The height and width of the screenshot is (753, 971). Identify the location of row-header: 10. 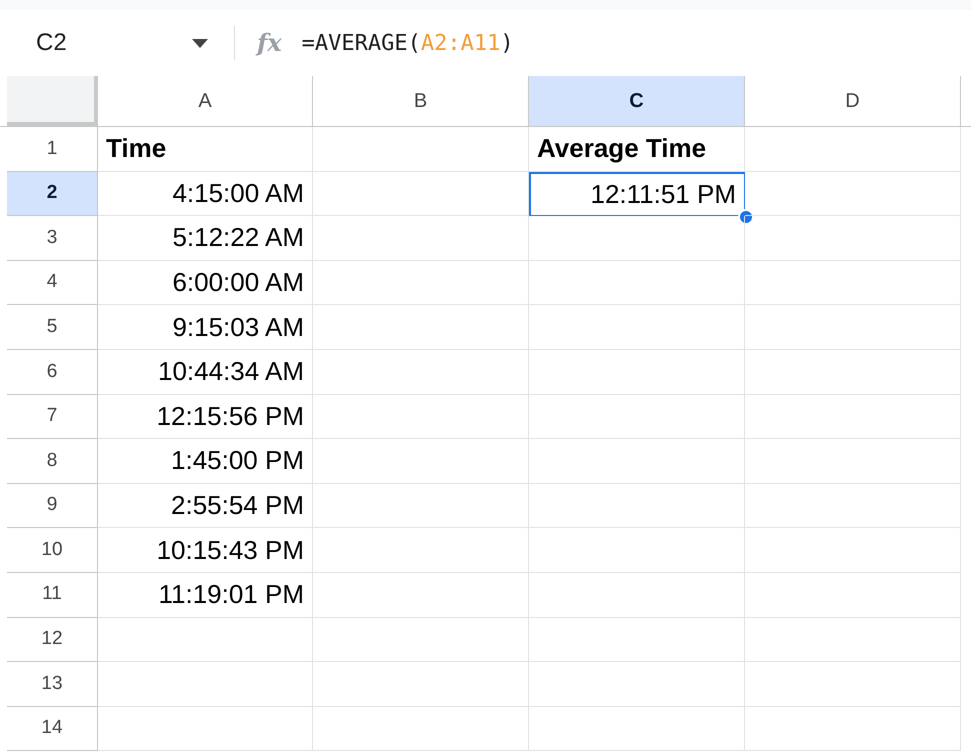
(52, 550).